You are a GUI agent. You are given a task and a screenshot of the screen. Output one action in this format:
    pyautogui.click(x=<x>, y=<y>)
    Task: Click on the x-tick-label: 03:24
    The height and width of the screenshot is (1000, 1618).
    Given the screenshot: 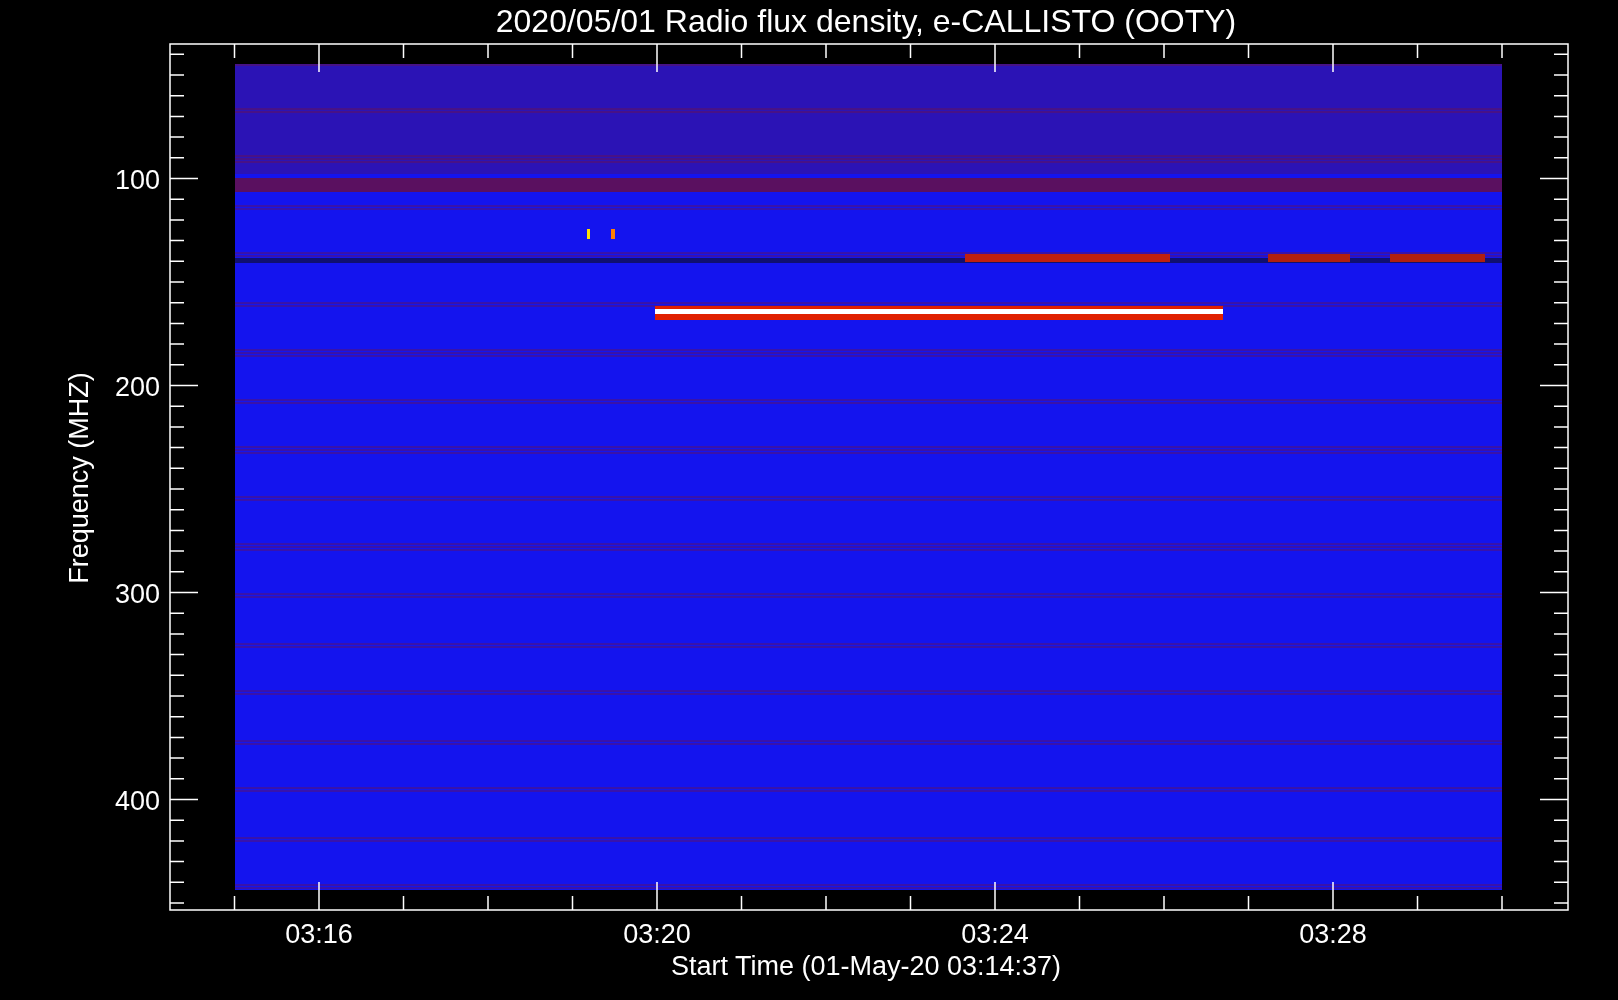 What is the action you would take?
    pyautogui.click(x=995, y=934)
    